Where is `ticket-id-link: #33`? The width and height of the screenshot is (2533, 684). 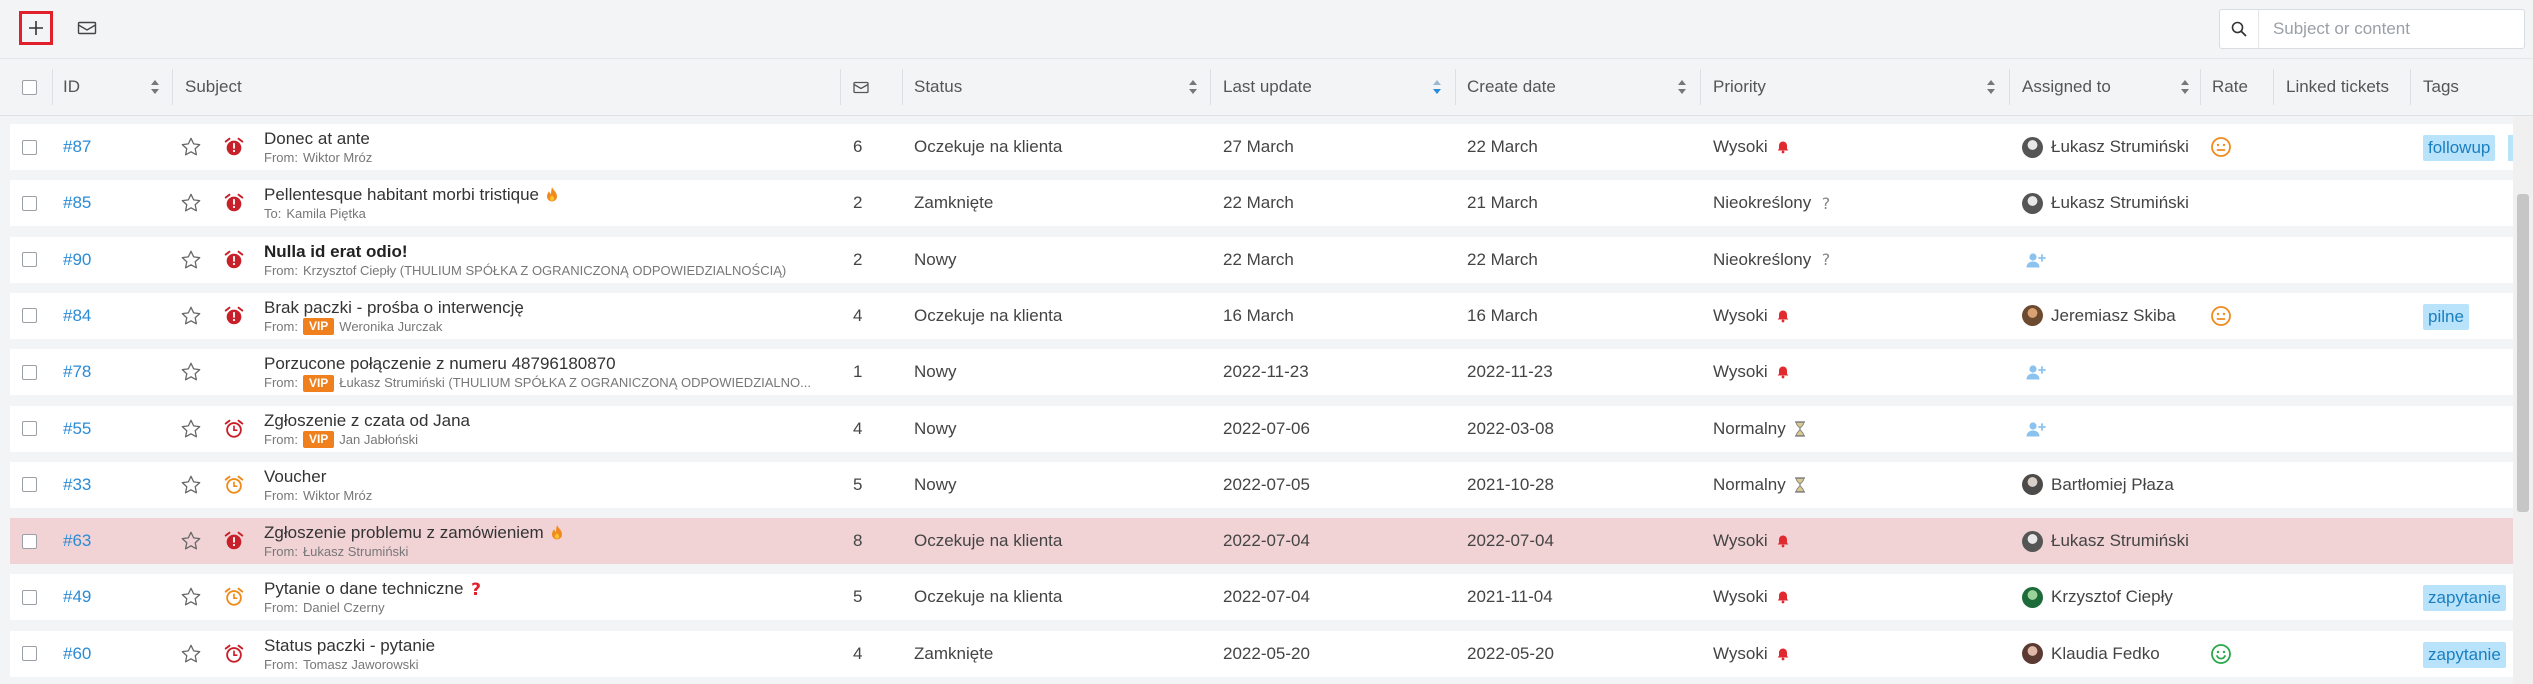 ticket-id-link: #33 is located at coordinates (77, 485).